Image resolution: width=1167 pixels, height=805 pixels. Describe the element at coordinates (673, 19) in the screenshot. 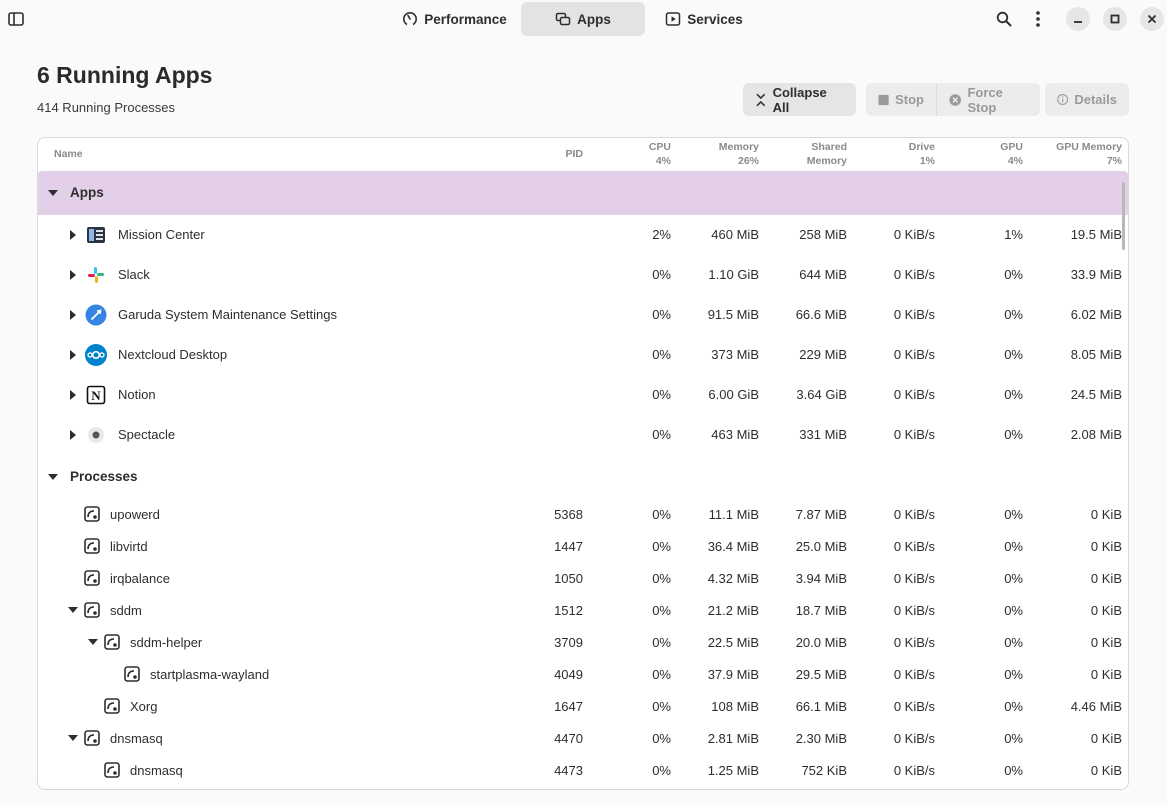

I see `services-icon` at that location.